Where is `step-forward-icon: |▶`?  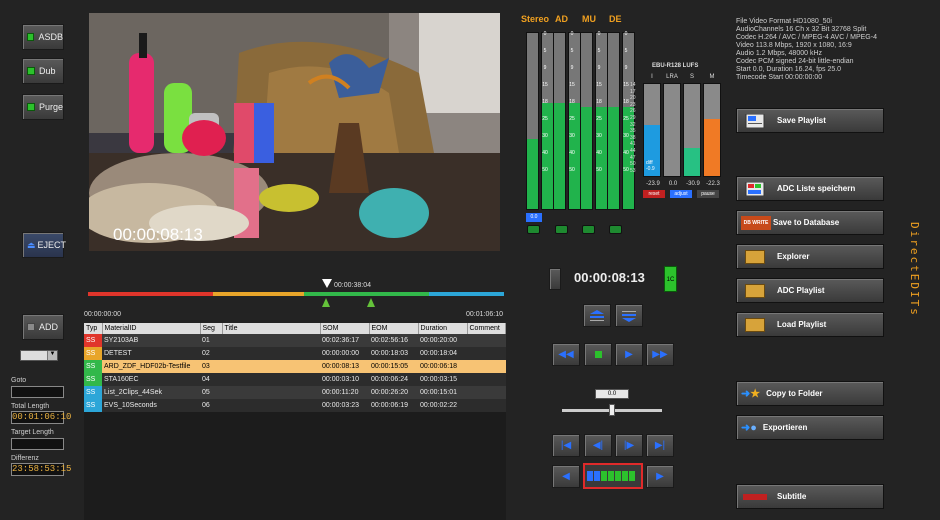
step-forward-icon: |▶ is located at coordinates (629, 445).